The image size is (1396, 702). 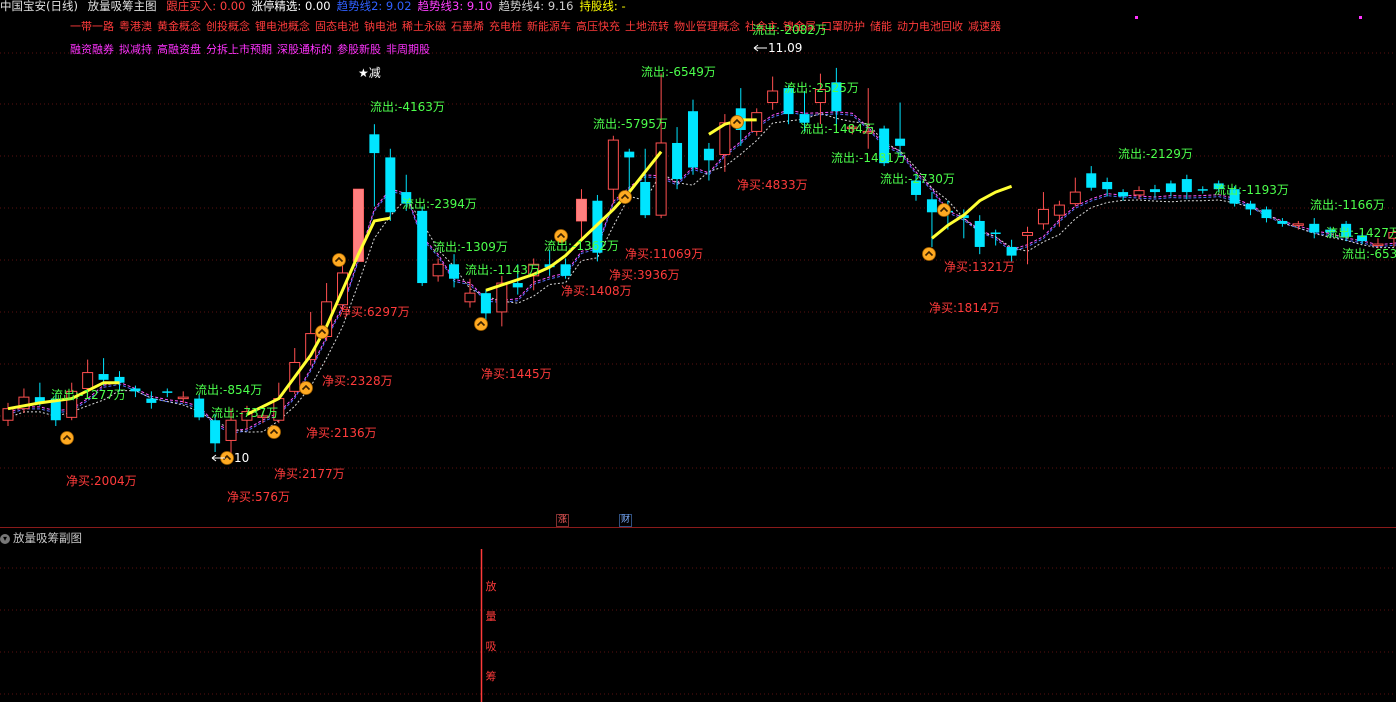 What do you see at coordinates (5, 538) in the screenshot?
I see `chevron-down-icon: ▾` at bounding box center [5, 538].